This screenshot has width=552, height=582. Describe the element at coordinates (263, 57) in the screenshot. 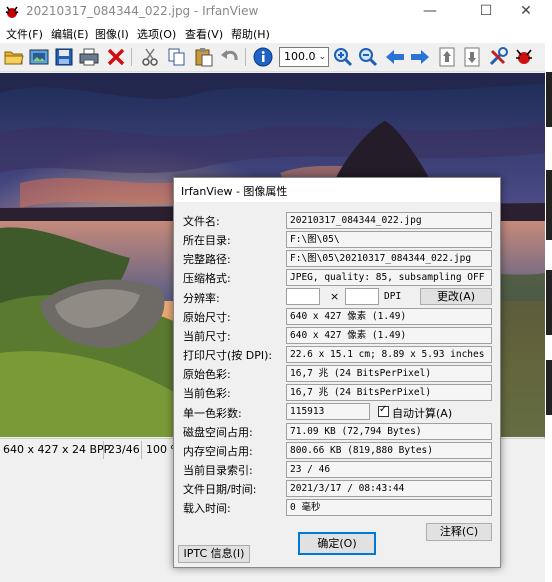

I see `info-icon` at that location.